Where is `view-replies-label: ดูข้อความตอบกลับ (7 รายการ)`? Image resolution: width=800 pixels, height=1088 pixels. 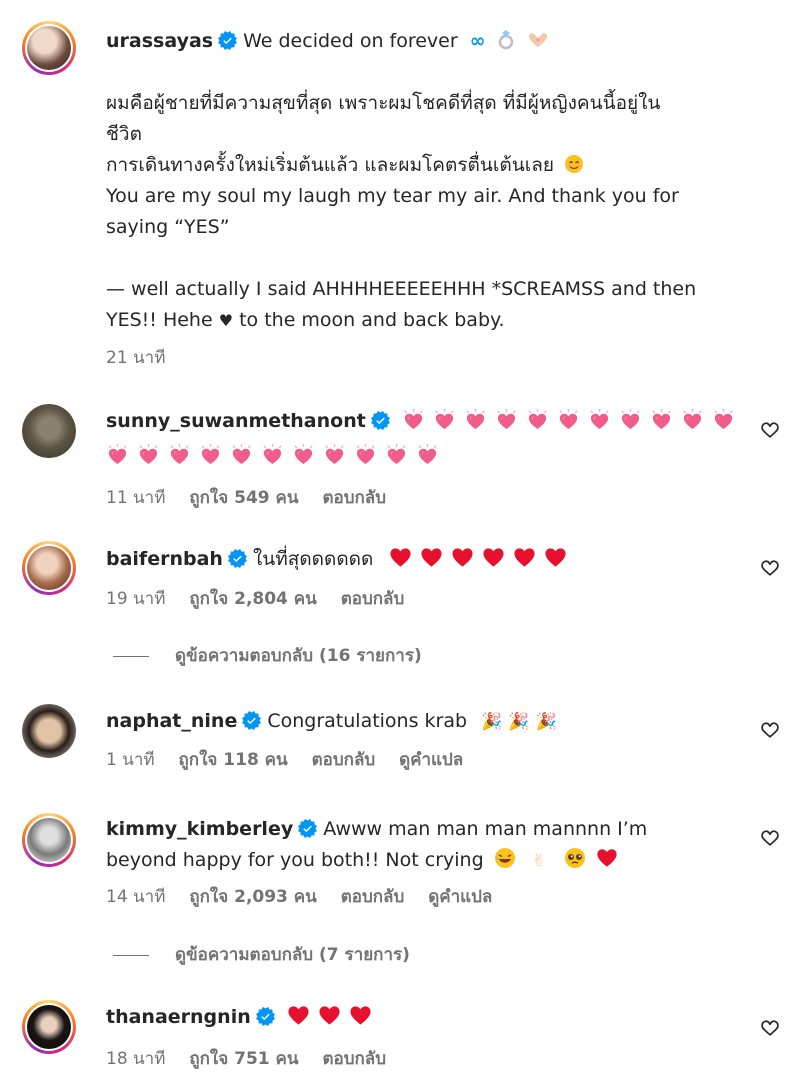 view-replies-label: ดูข้อความตอบกลับ (7 รายการ) is located at coordinates (292, 955).